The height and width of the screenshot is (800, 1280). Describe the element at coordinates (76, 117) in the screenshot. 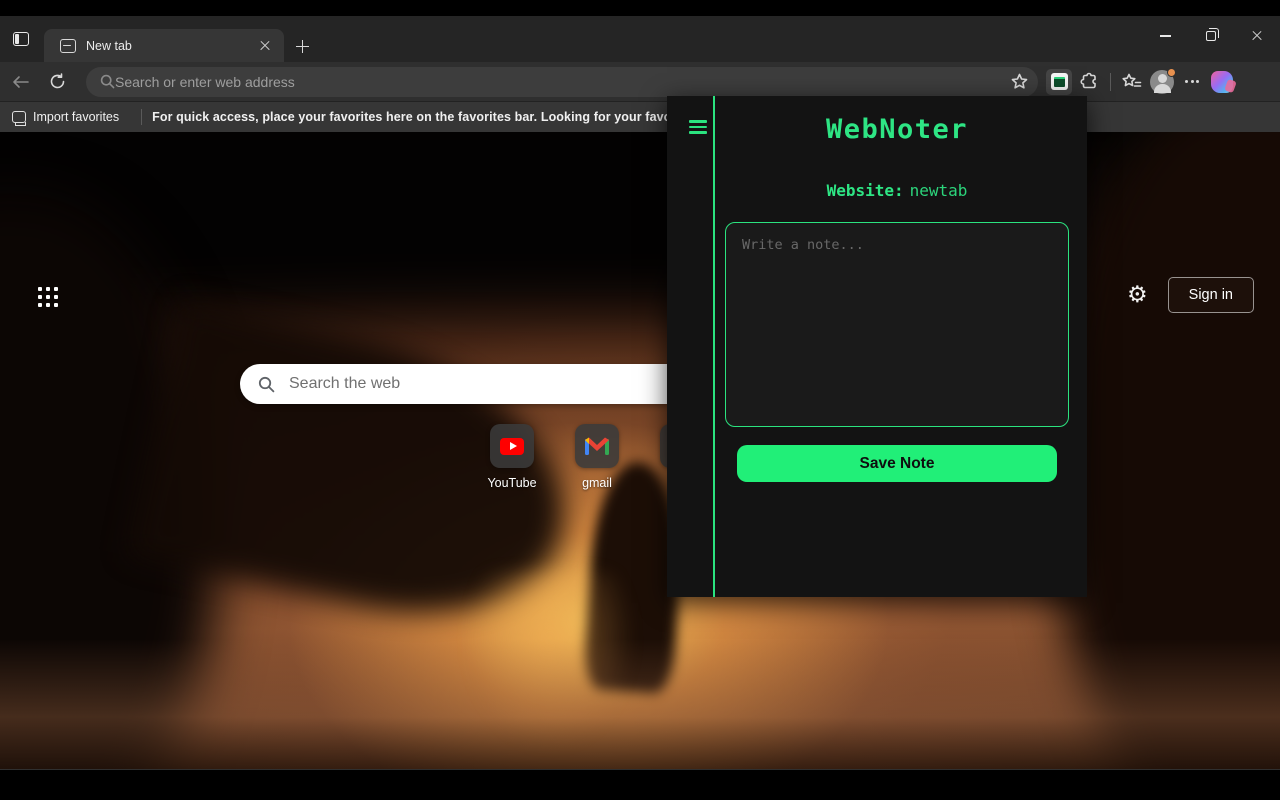

I see `import-favorites-label: Import favorites` at that location.